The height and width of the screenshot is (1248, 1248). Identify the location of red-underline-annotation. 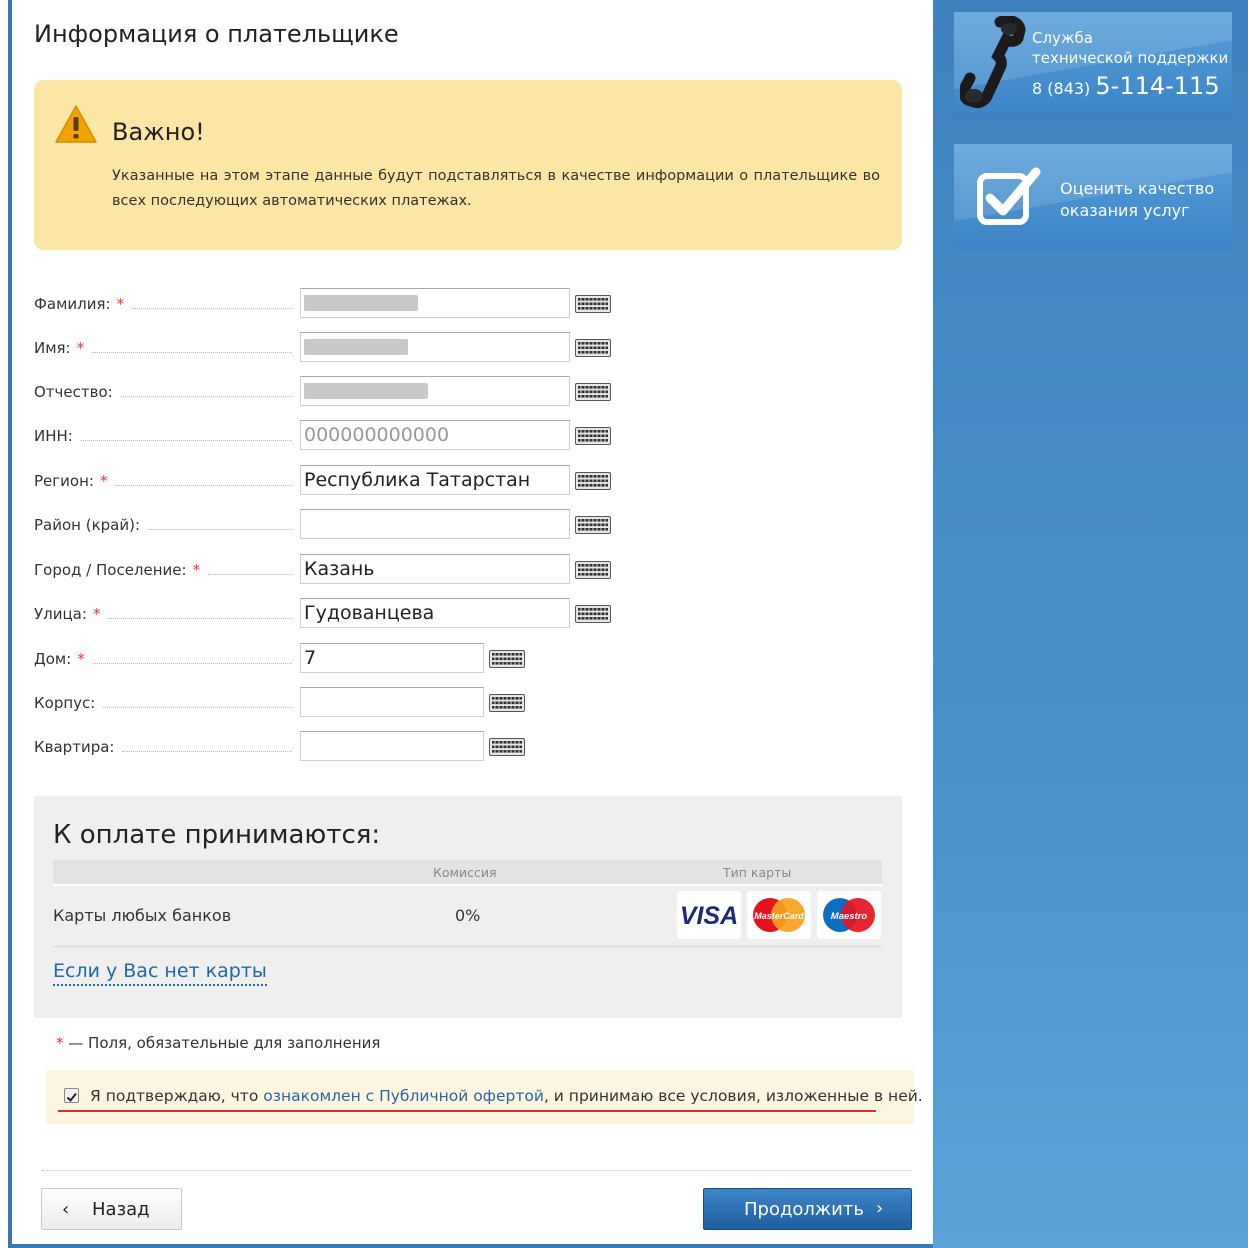
(467, 1111).